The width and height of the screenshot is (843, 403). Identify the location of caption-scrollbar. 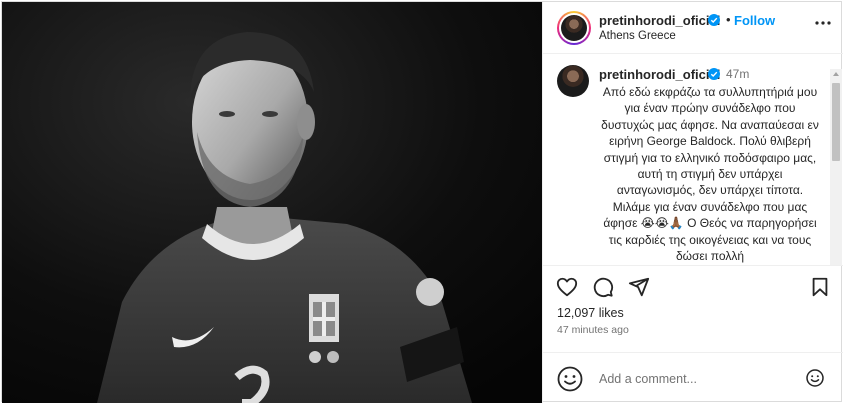
(836, 167).